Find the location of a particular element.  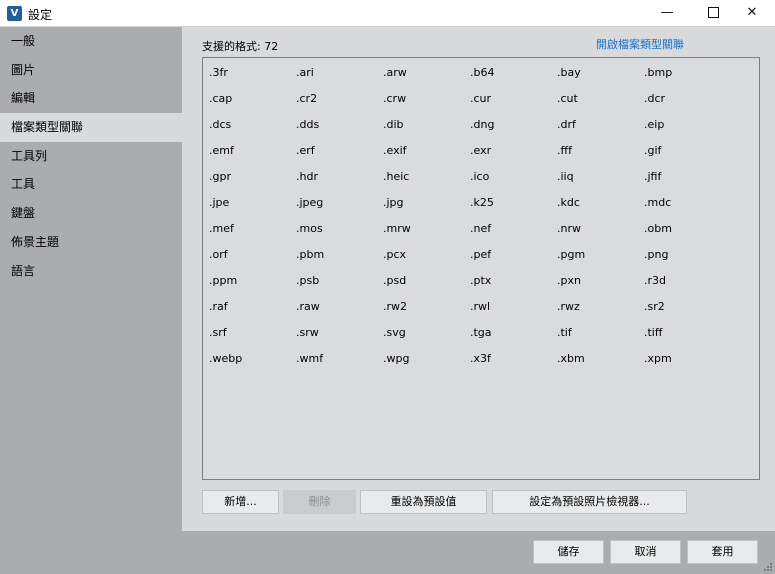

format-item: .exif is located at coordinates (426, 157).